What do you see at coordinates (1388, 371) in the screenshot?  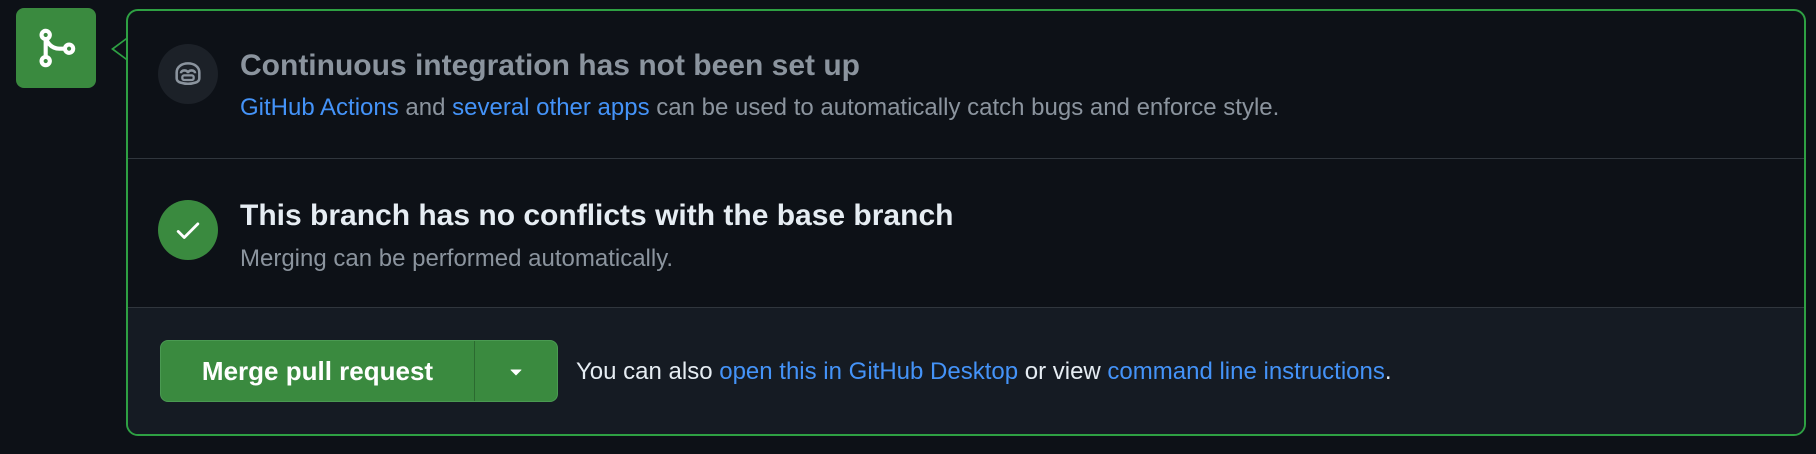 I see `note-suffix: .` at bounding box center [1388, 371].